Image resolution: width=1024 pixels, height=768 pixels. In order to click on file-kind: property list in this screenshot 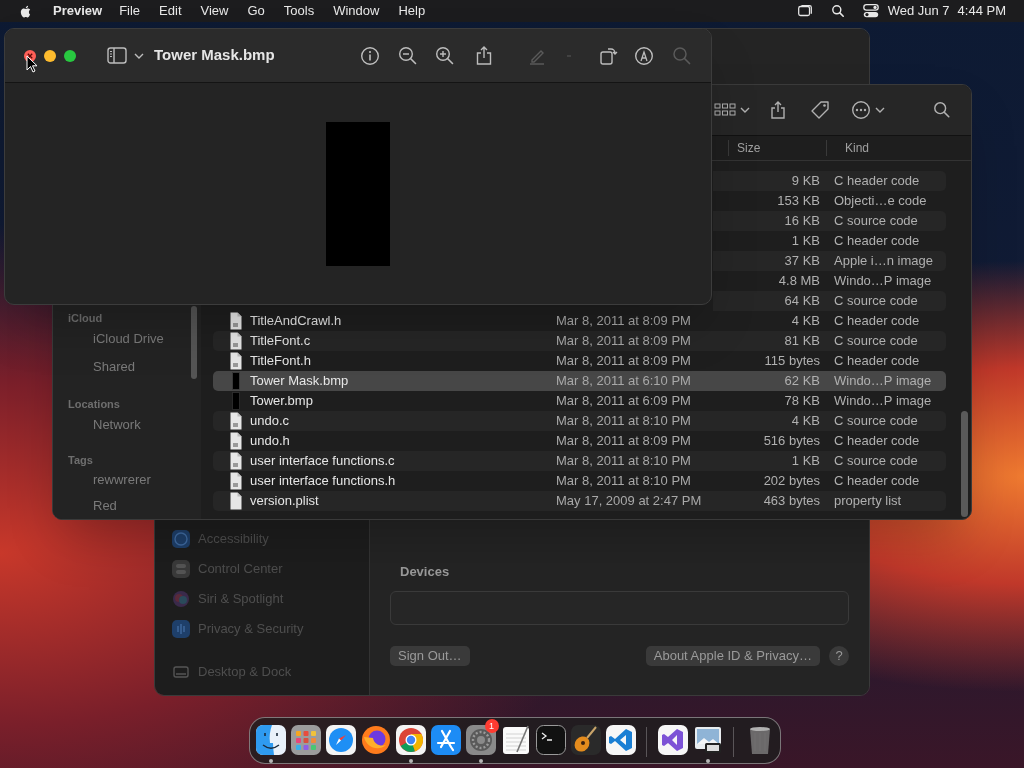, I will do `click(868, 501)`.